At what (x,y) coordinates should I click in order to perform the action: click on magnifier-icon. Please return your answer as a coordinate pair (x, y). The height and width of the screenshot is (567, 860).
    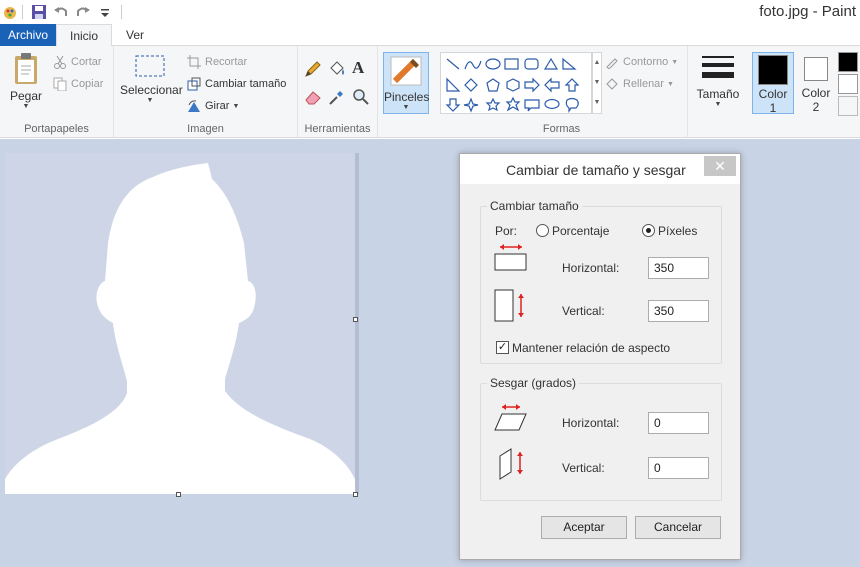
    Looking at the image, I should click on (362, 98).